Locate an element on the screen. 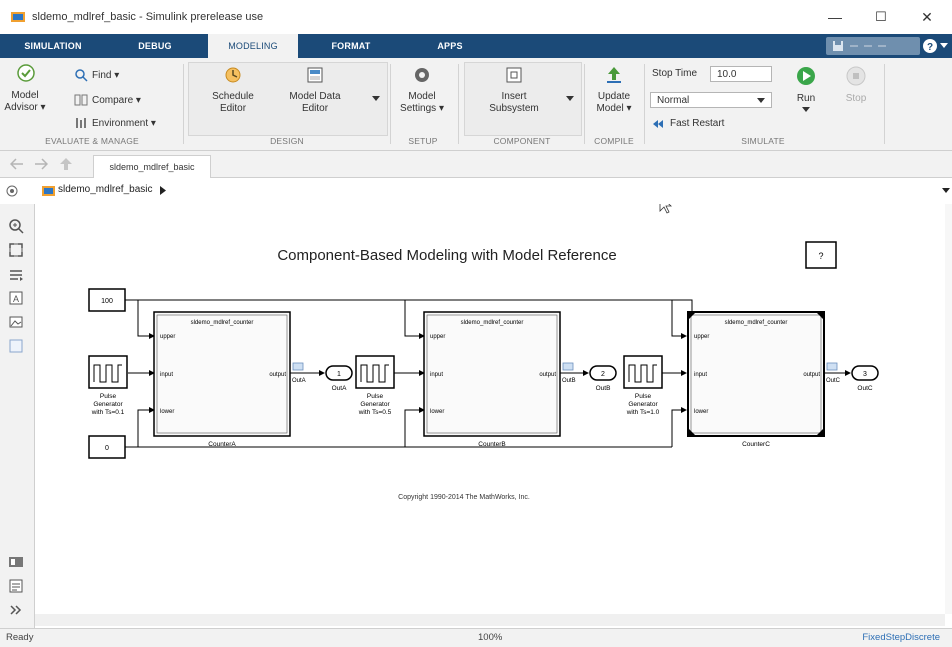 Image resolution: width=952 pixels, height=647 pixels. stop-icon is located at coordinates (856, 76).